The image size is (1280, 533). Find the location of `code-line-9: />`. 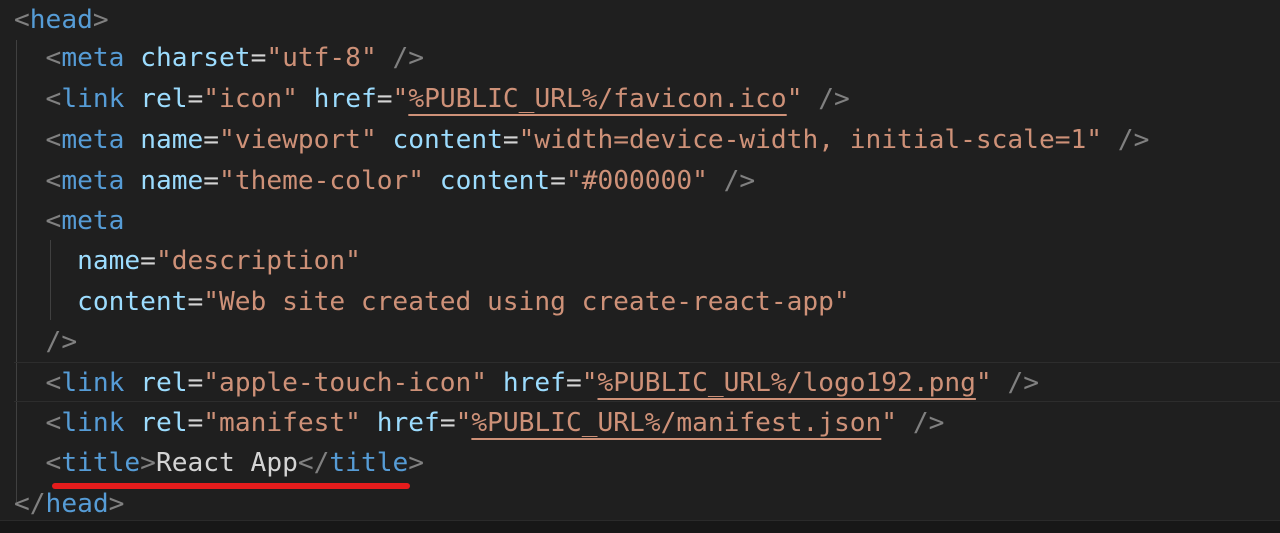

code-line-9: /> is located at coordinates (647, 342).